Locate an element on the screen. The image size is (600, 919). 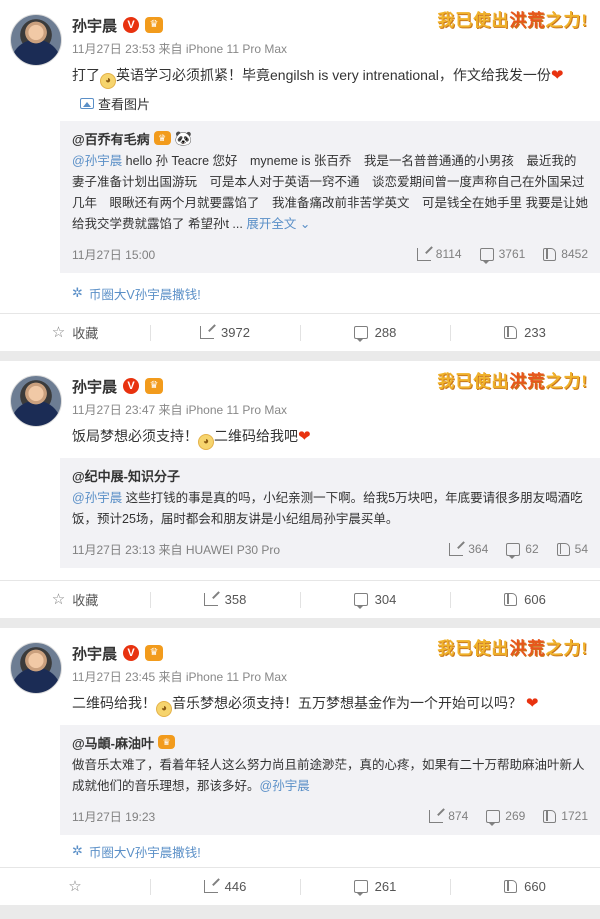
post-text: 二维码给我！ ◕ 音乐梦想必须支持！五万梦想基金作为一个开始可以吗？ ❤ is located at coordinates (330, 704).